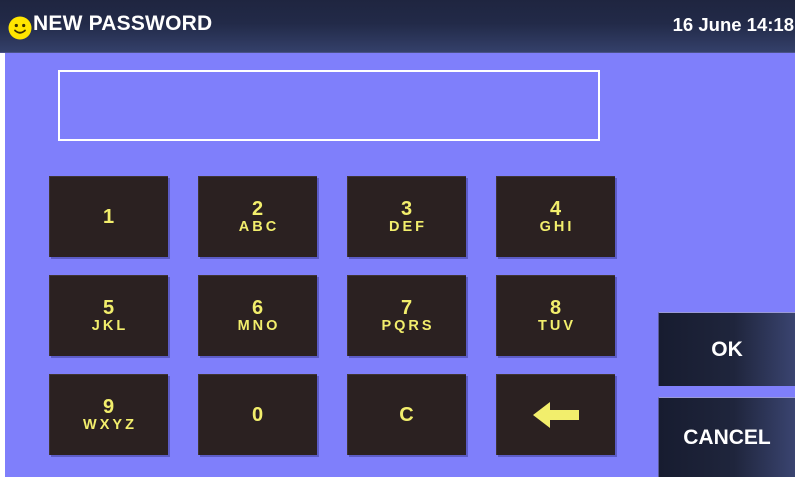  I want to click on key-digit: 7, so click(406, 307).